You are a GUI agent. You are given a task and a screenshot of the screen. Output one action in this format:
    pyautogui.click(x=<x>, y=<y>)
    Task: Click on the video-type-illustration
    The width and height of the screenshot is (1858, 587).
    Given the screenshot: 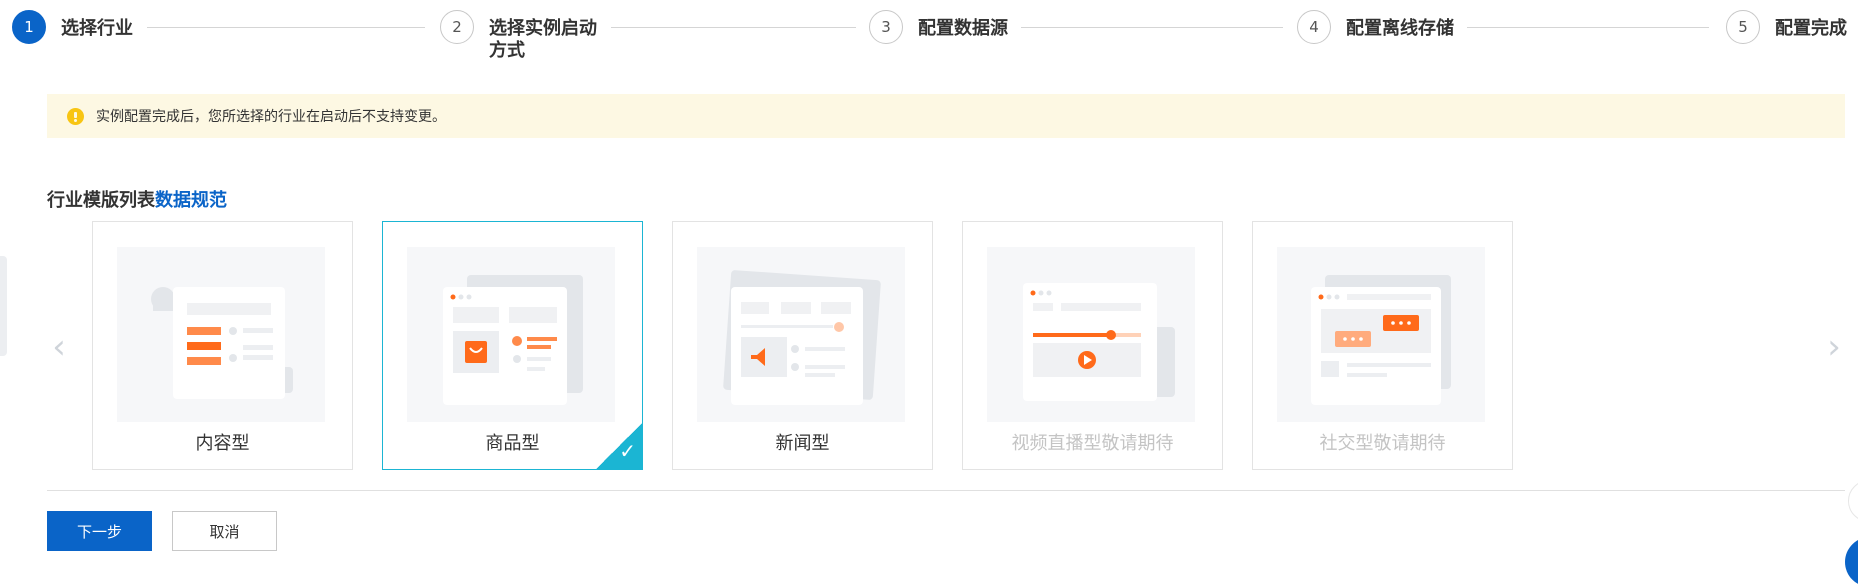 What is the action you would take?
    pyautogui.click(x=1091, y=334)
    